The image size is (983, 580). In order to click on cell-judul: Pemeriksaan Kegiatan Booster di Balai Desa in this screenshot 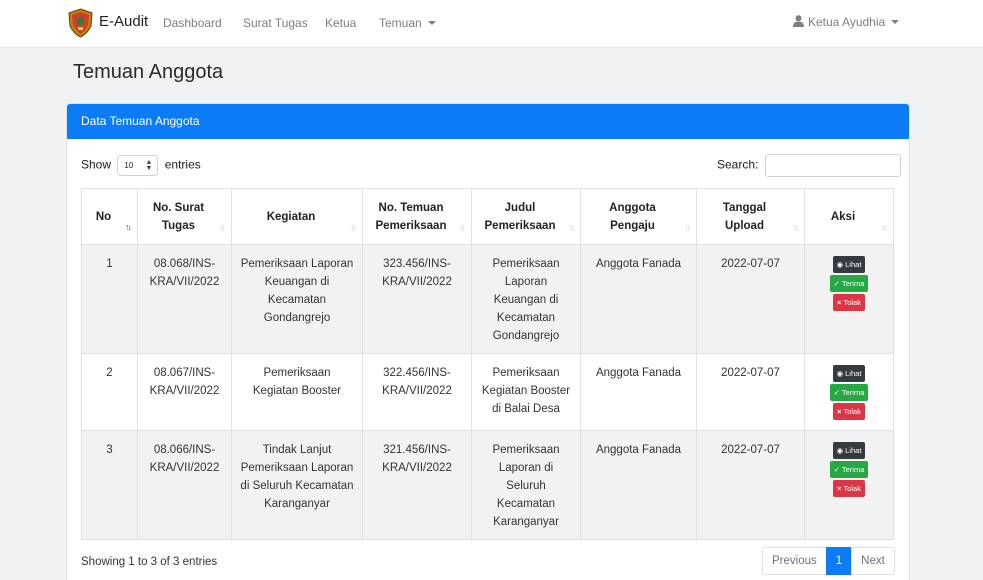, I will do `click(526, 392)`.